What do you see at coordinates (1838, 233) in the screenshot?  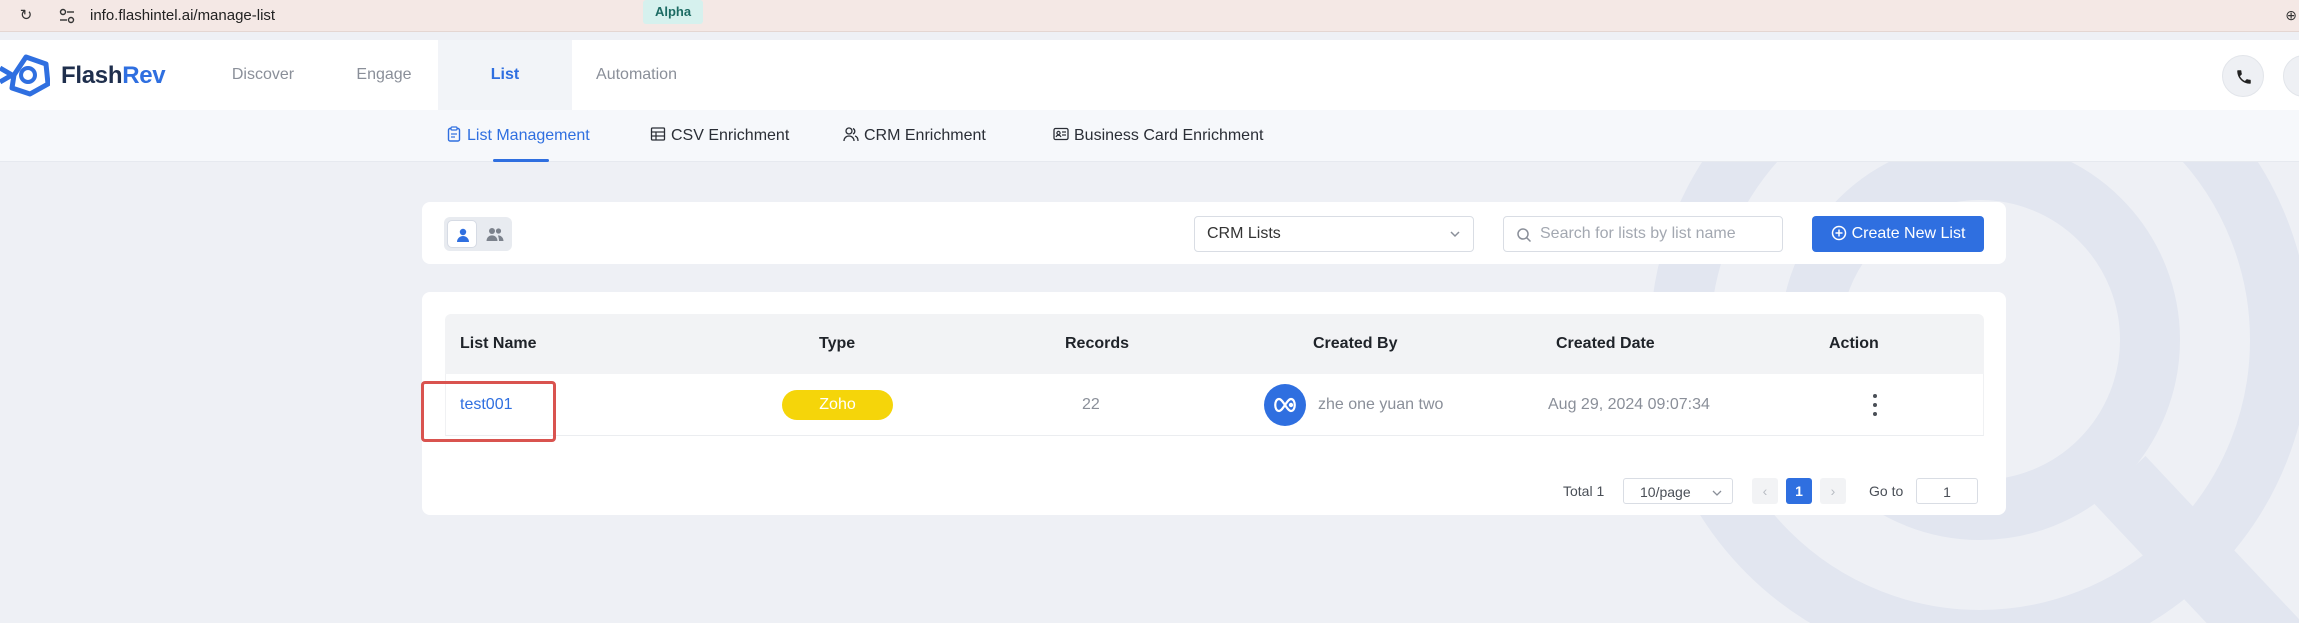 I see `plus-circle-icon` at bounding box center [1838, 233].